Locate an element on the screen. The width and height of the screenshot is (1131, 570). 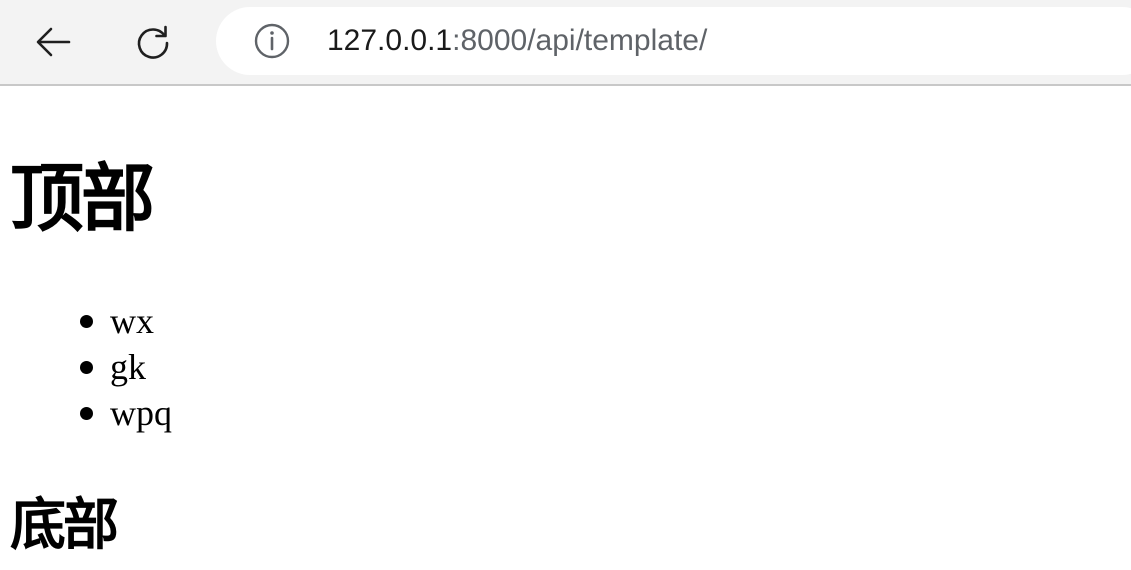
reload-button is located at coordinates (153, 42).